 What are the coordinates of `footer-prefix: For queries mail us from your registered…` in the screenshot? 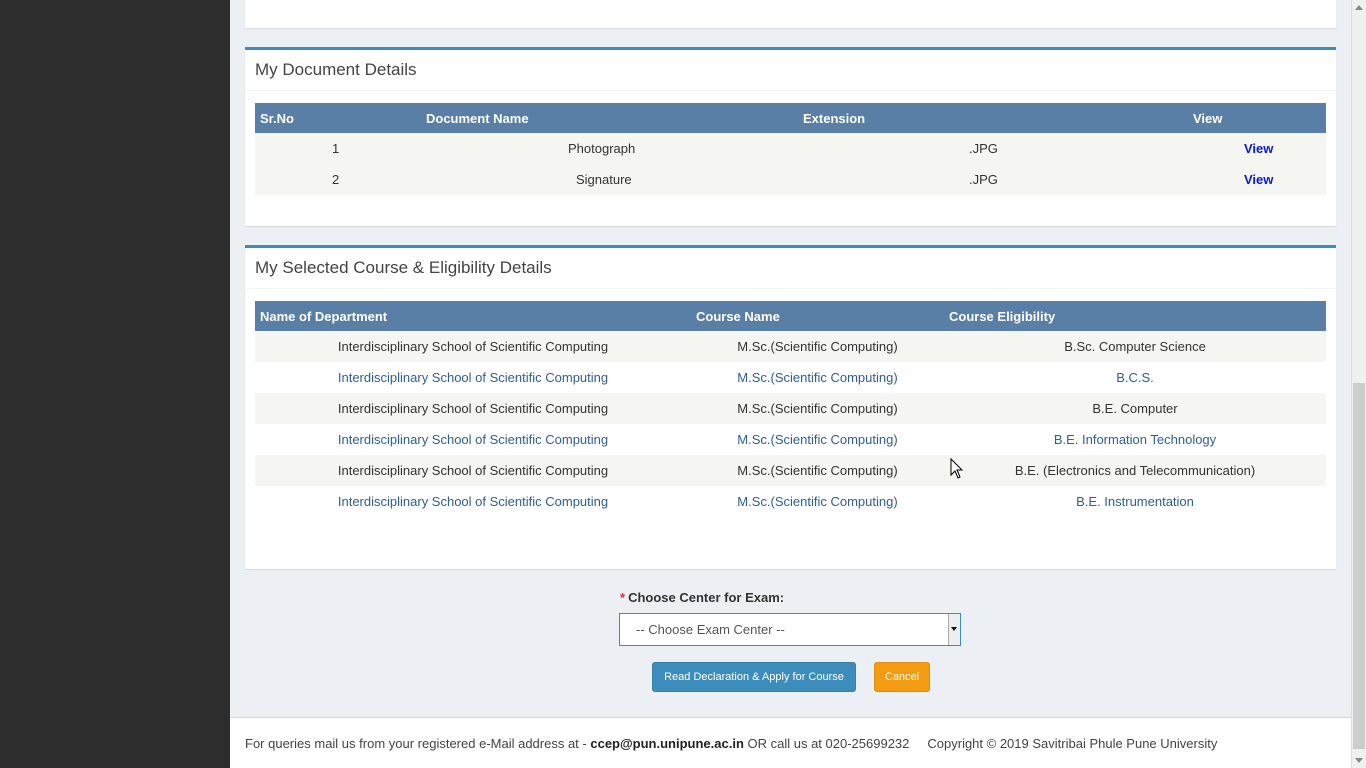 It's located at (418, 743).